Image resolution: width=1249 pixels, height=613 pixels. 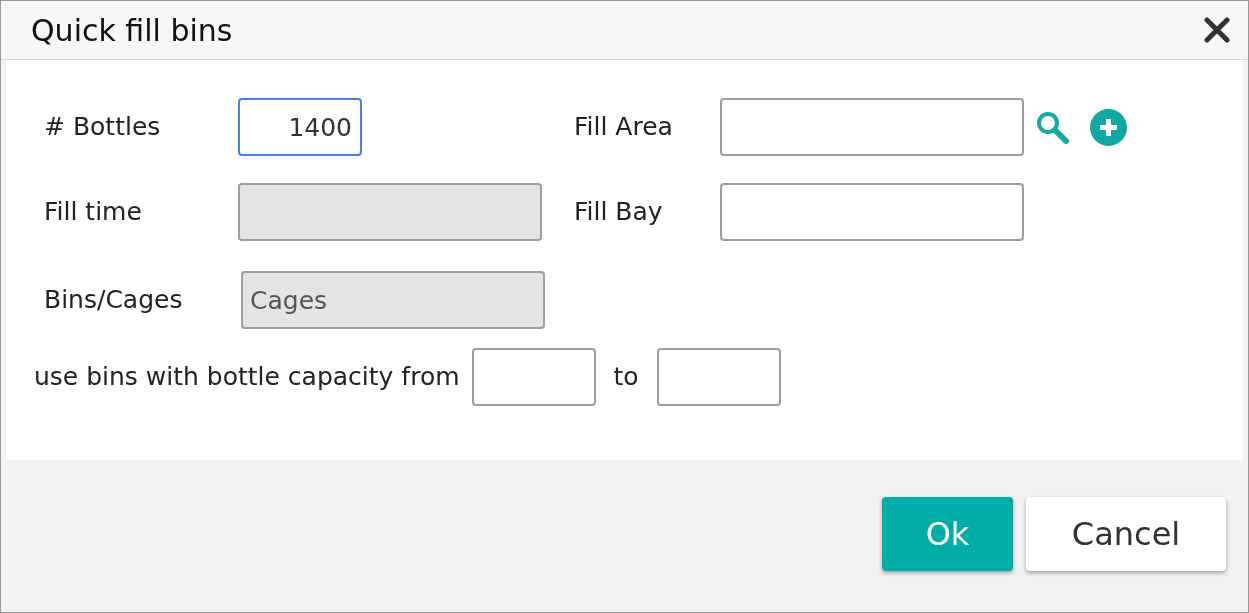 I want to click on field-label: Bins/Cages, so click(x=114, y=300).